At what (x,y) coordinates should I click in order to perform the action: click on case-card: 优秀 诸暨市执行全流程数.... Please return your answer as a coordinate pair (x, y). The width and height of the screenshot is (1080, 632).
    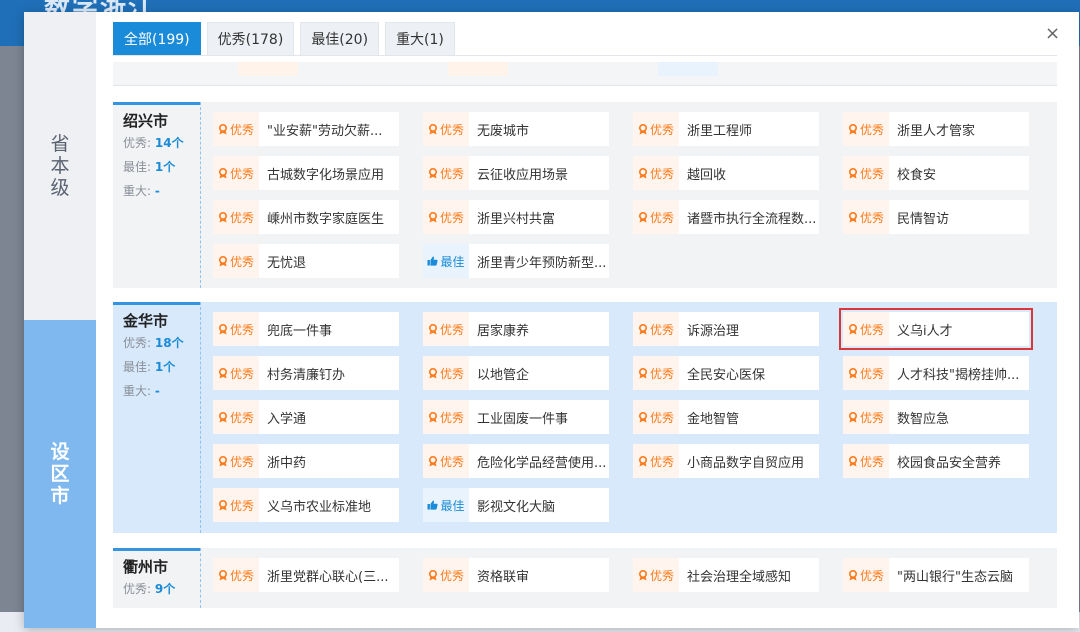
    Looking at the image, I should click on (726, 217).